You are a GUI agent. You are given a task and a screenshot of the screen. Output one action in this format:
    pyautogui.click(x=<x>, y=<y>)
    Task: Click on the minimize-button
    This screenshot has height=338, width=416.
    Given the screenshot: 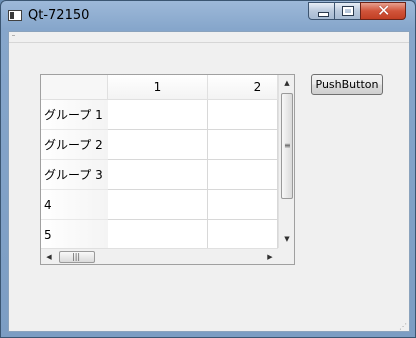 What is the action you would take?
    pyautogui.click(x=321, y=11)
    